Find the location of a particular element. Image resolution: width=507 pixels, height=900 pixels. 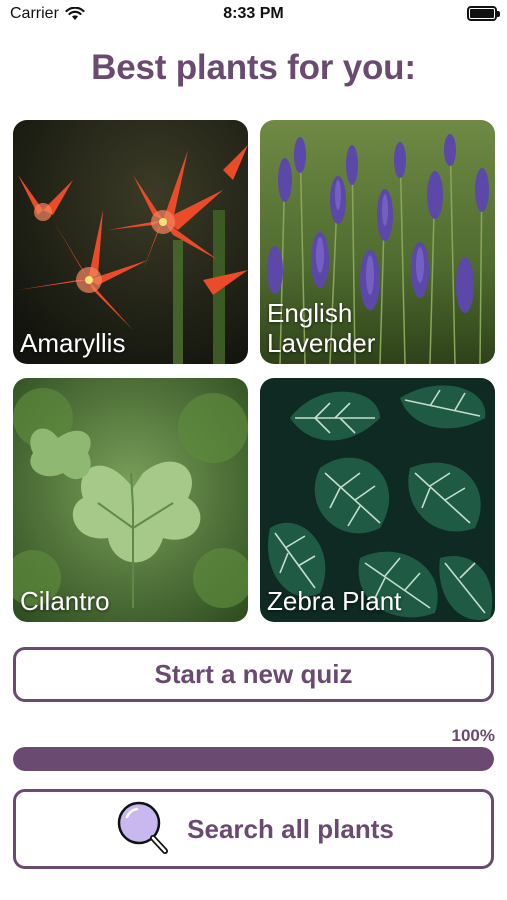

plant-card-cilantro: Cilantro is located at coordinates (130, 500).